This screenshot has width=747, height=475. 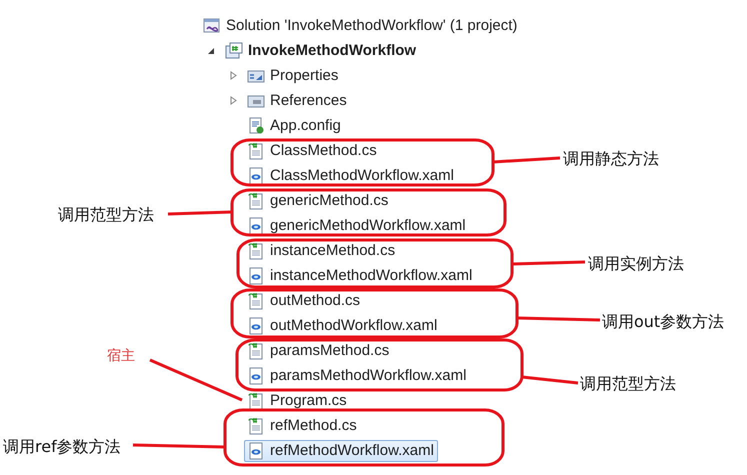 What do you see at coordinates (321, 51) in the screenshot?
I see `tree-item: InvokeMethodWorkflow` at bounding box center [321, 51].